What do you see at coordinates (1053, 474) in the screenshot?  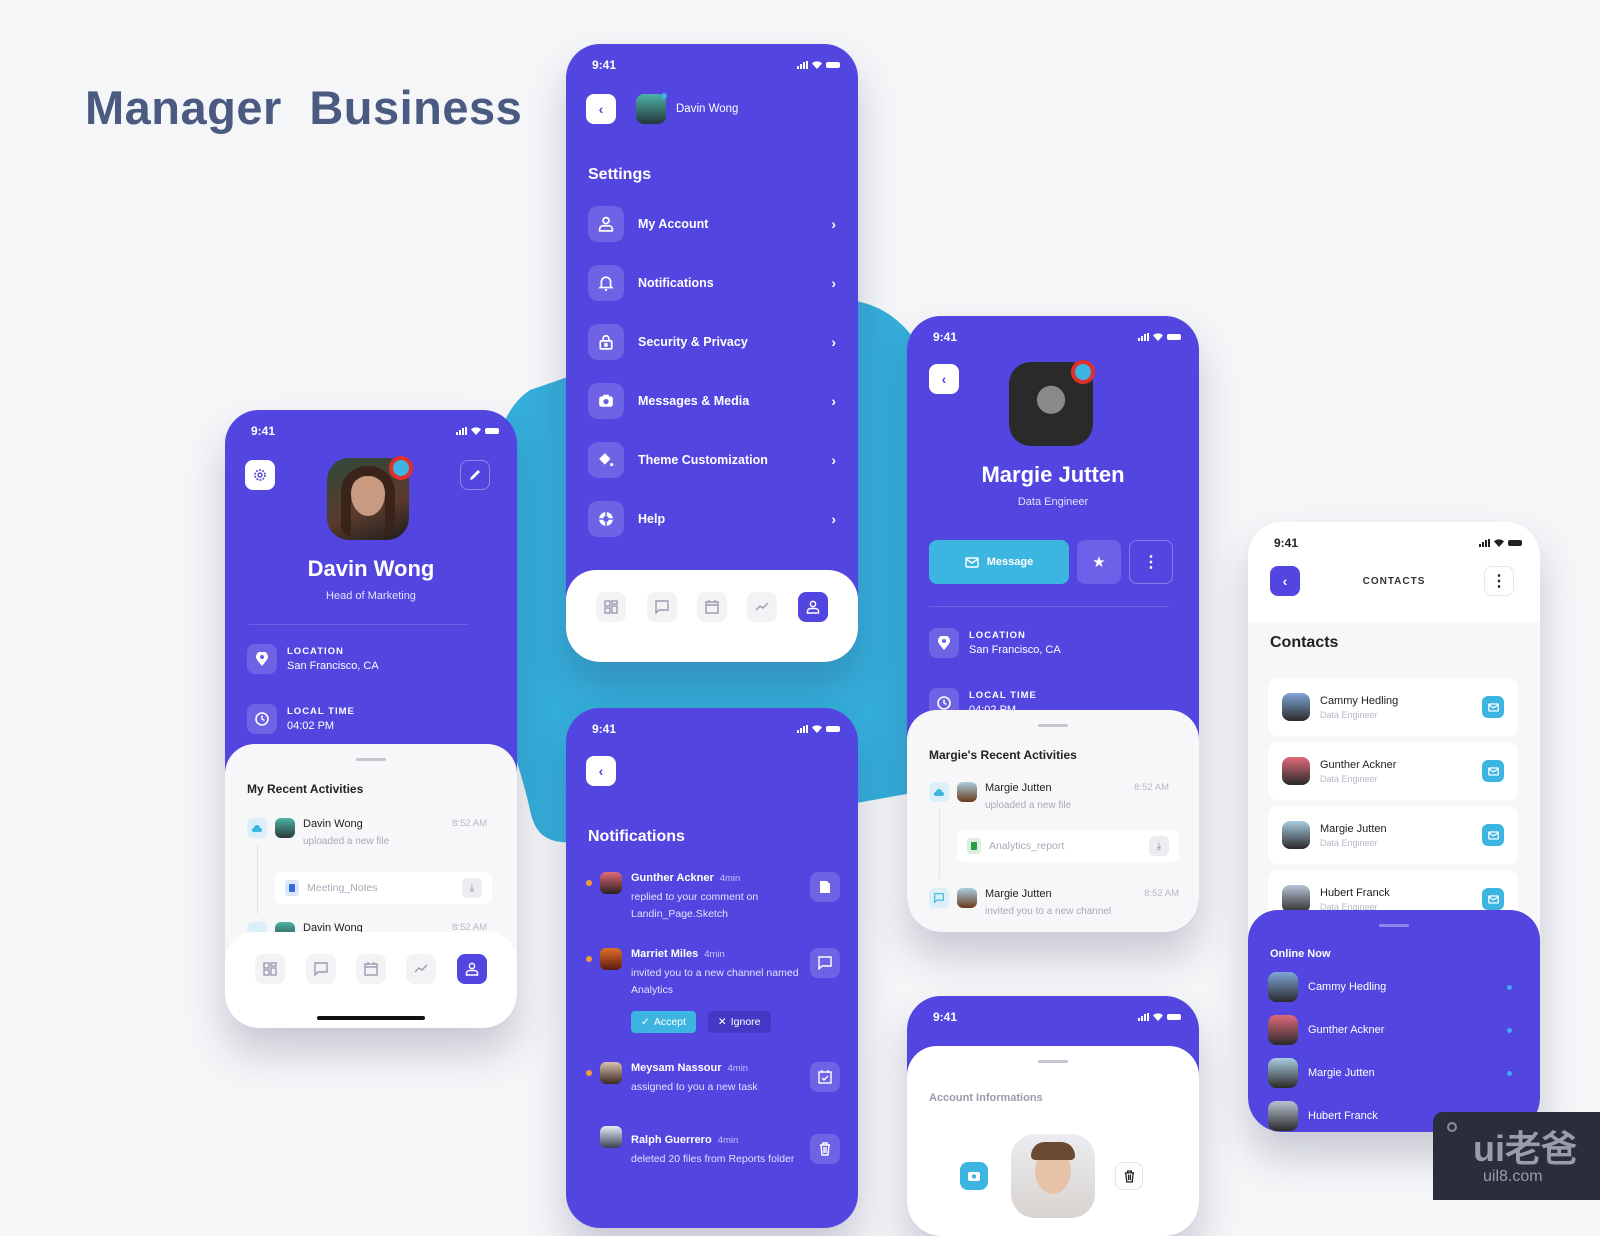 I see `contact-name: Margie Jutten` at bounding box center [1053, 474].